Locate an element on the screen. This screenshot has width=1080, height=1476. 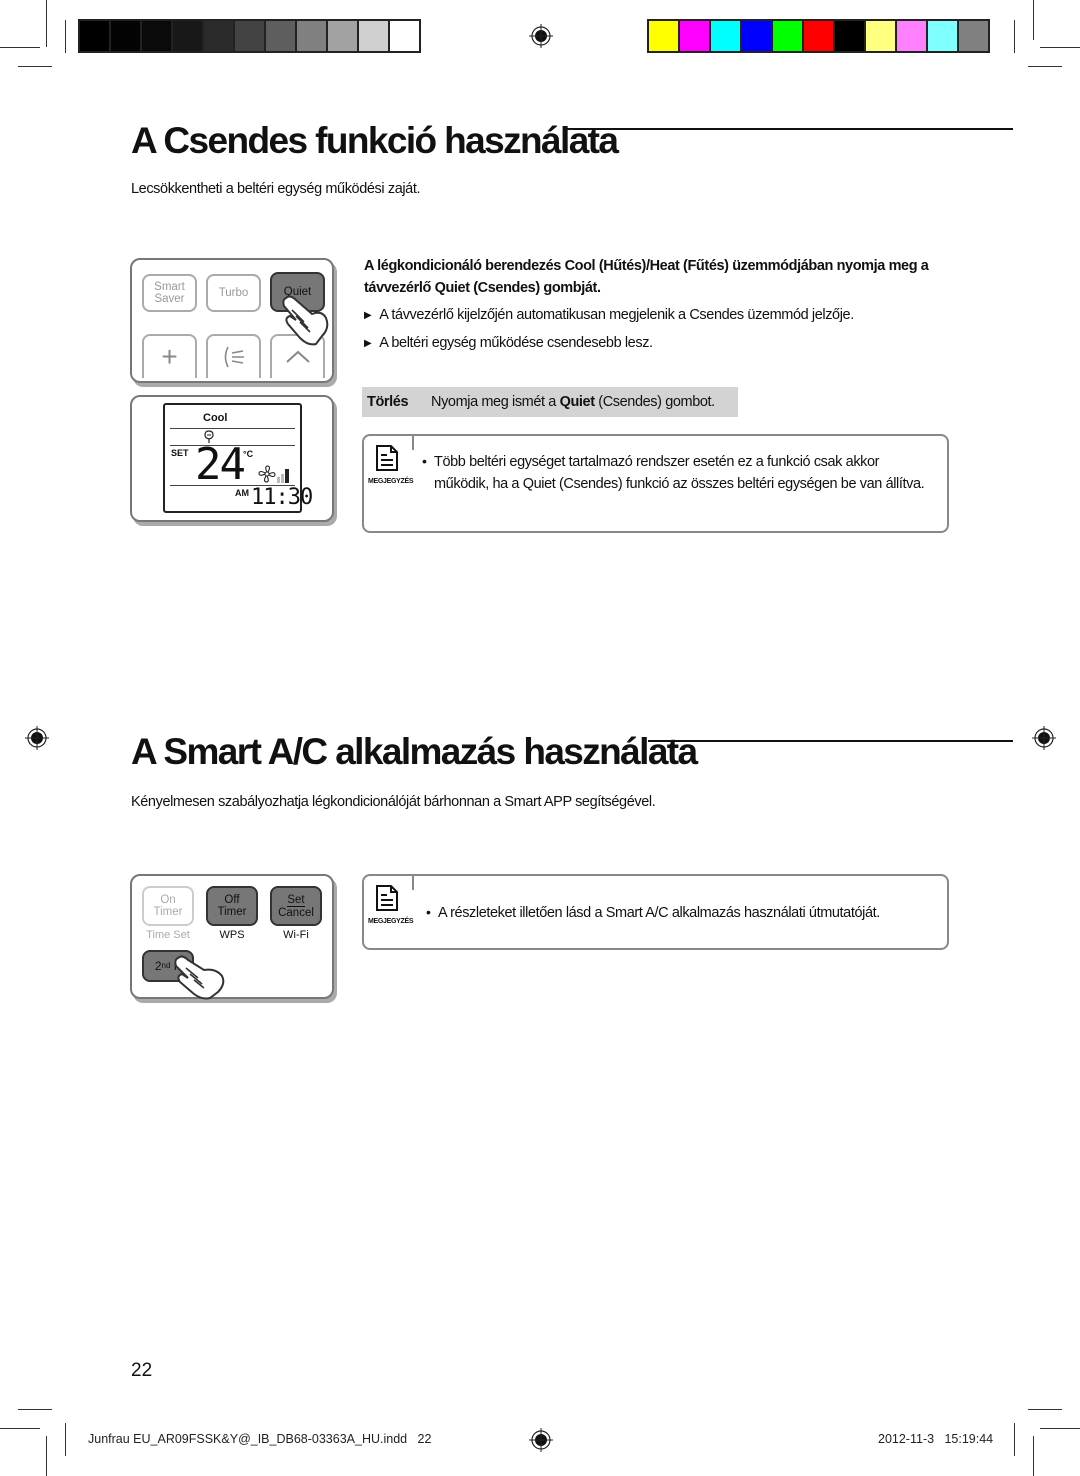
button-label: Set is located at coordinates (296, 900).